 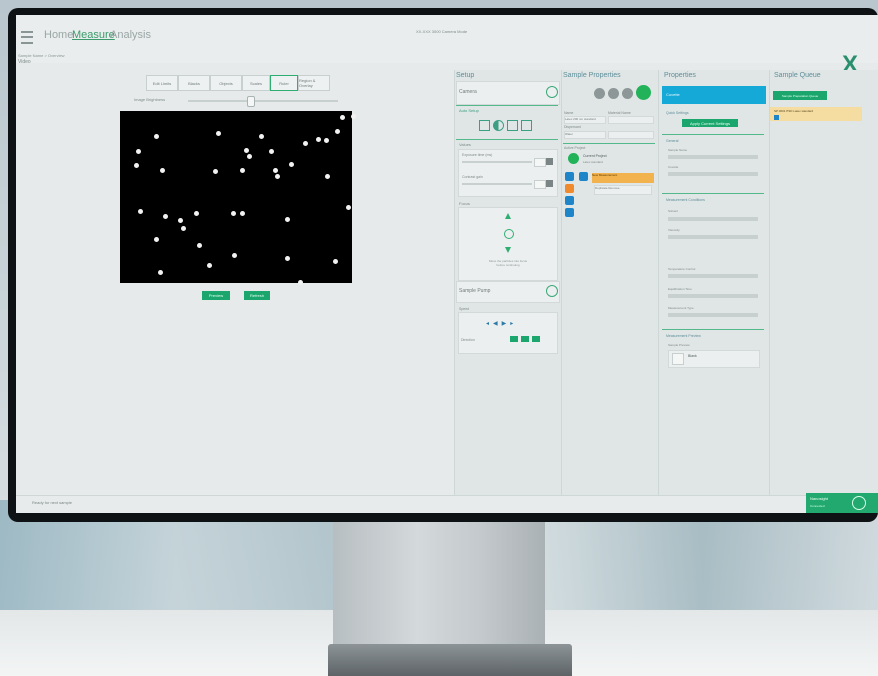 What do you see at coordinates (469, 110) in the screenshot?
I see `auto-setup-label: Auto Setup` at bounding box center [469, 110].